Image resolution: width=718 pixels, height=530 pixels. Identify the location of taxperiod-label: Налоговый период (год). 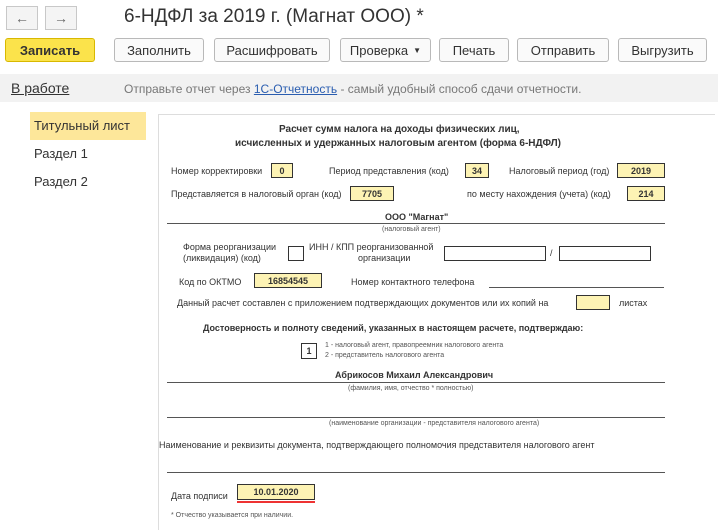
(559, 171).